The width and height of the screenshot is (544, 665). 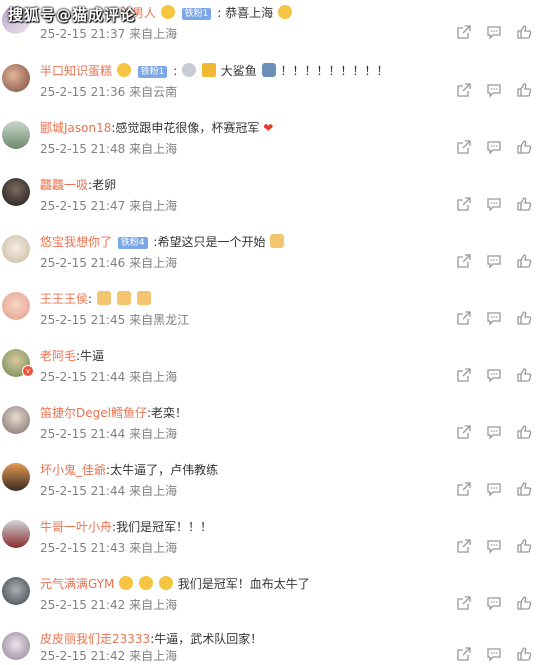 I want to click on watermark: 搜狐号@猫成评论, so click(x=72, y=15).